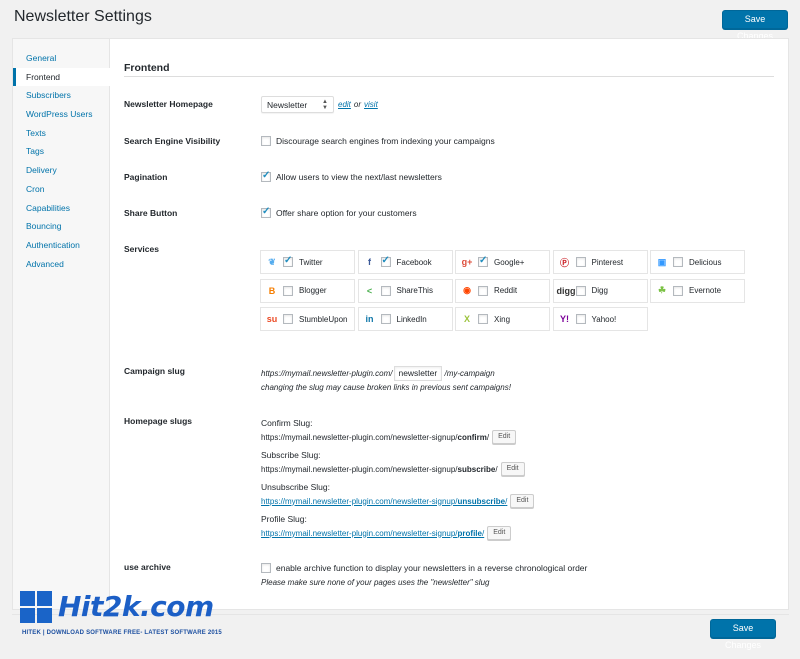 This screenshot has height=659, width=800. I want to click on service-xing: X Xing, so click(502, 319).